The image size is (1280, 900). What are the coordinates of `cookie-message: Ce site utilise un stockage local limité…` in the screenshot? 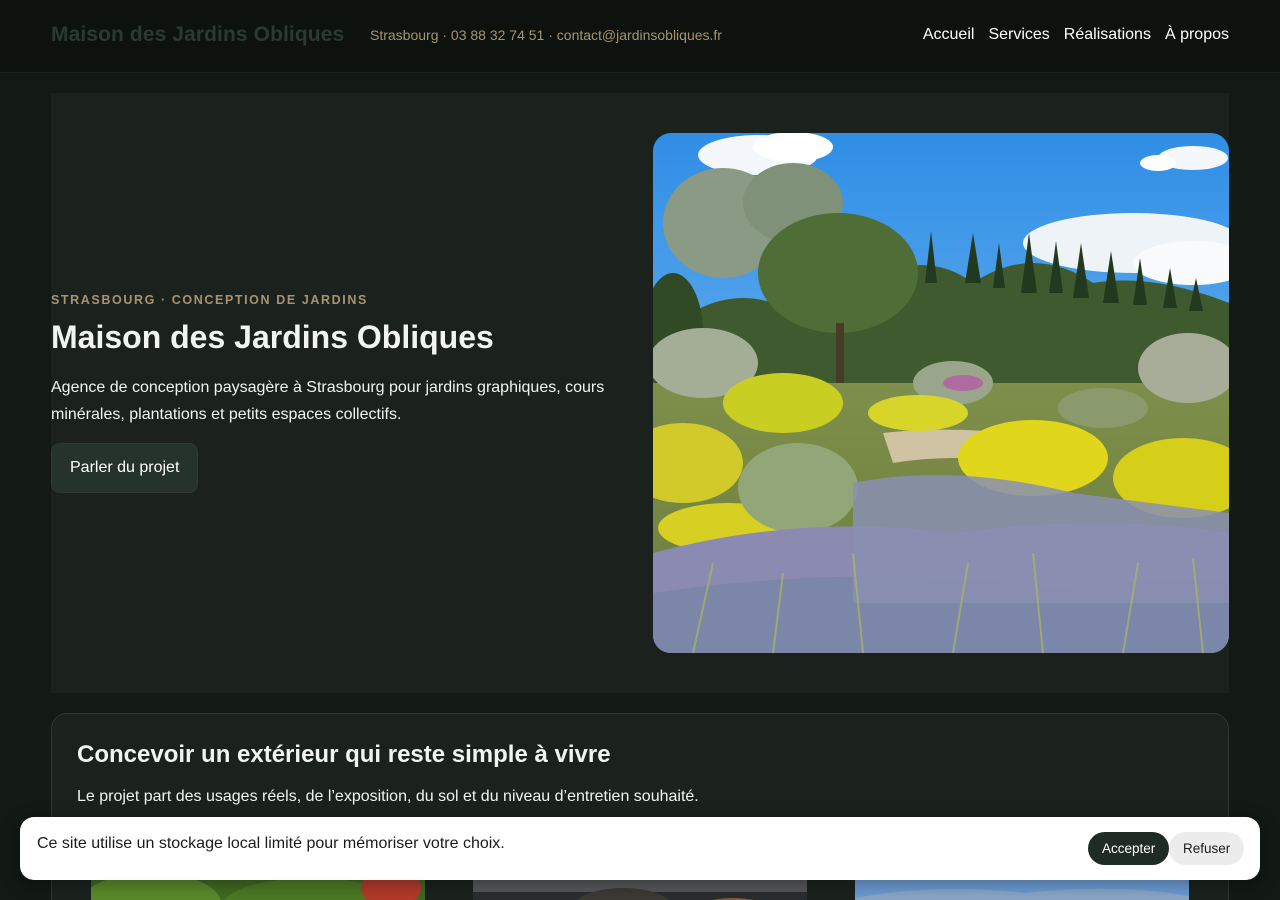 It's located at (271, 843).